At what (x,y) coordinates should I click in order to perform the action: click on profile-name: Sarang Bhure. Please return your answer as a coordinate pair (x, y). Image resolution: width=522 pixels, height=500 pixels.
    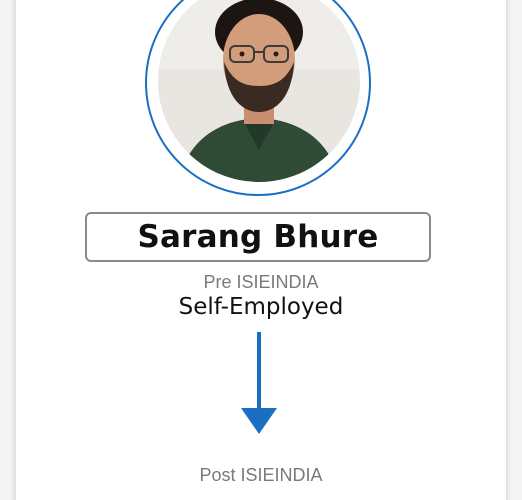
    Looking at the image, I should click on (258, 237).